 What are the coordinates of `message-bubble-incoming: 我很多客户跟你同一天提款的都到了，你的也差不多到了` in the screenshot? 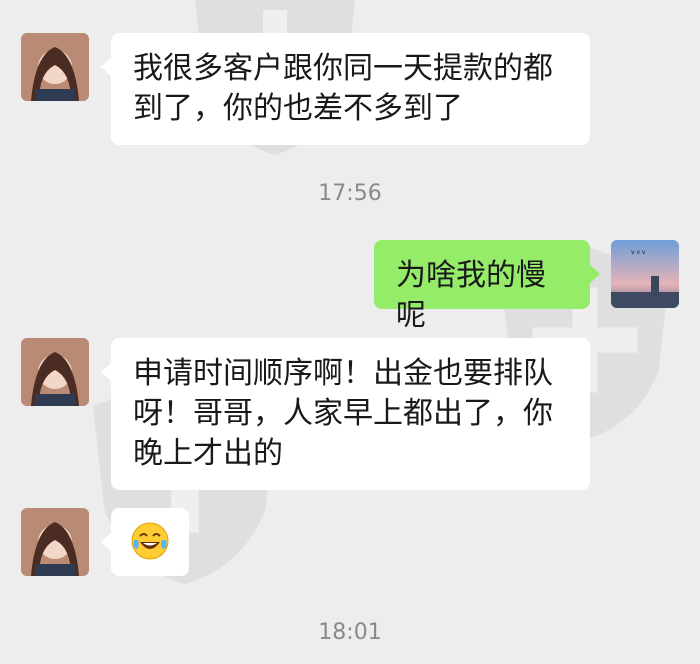 It's located at (345, 89).